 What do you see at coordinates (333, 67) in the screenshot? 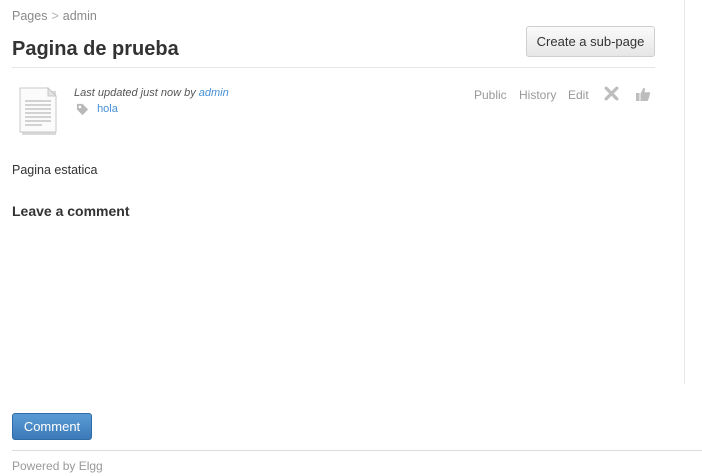
I see `title-divider` at bounding box center [333, 67].